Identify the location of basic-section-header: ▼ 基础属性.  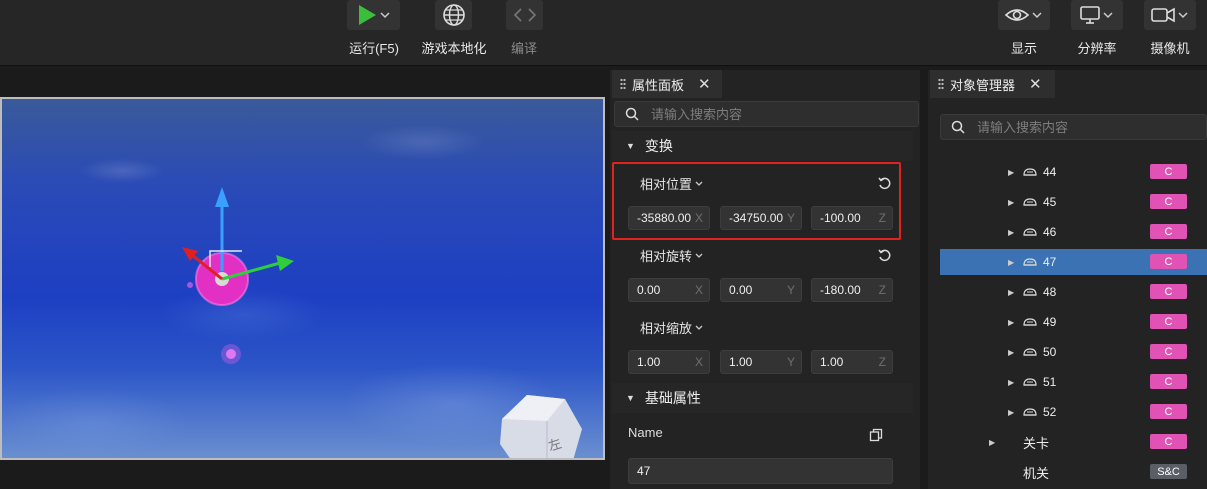
(762, 398).